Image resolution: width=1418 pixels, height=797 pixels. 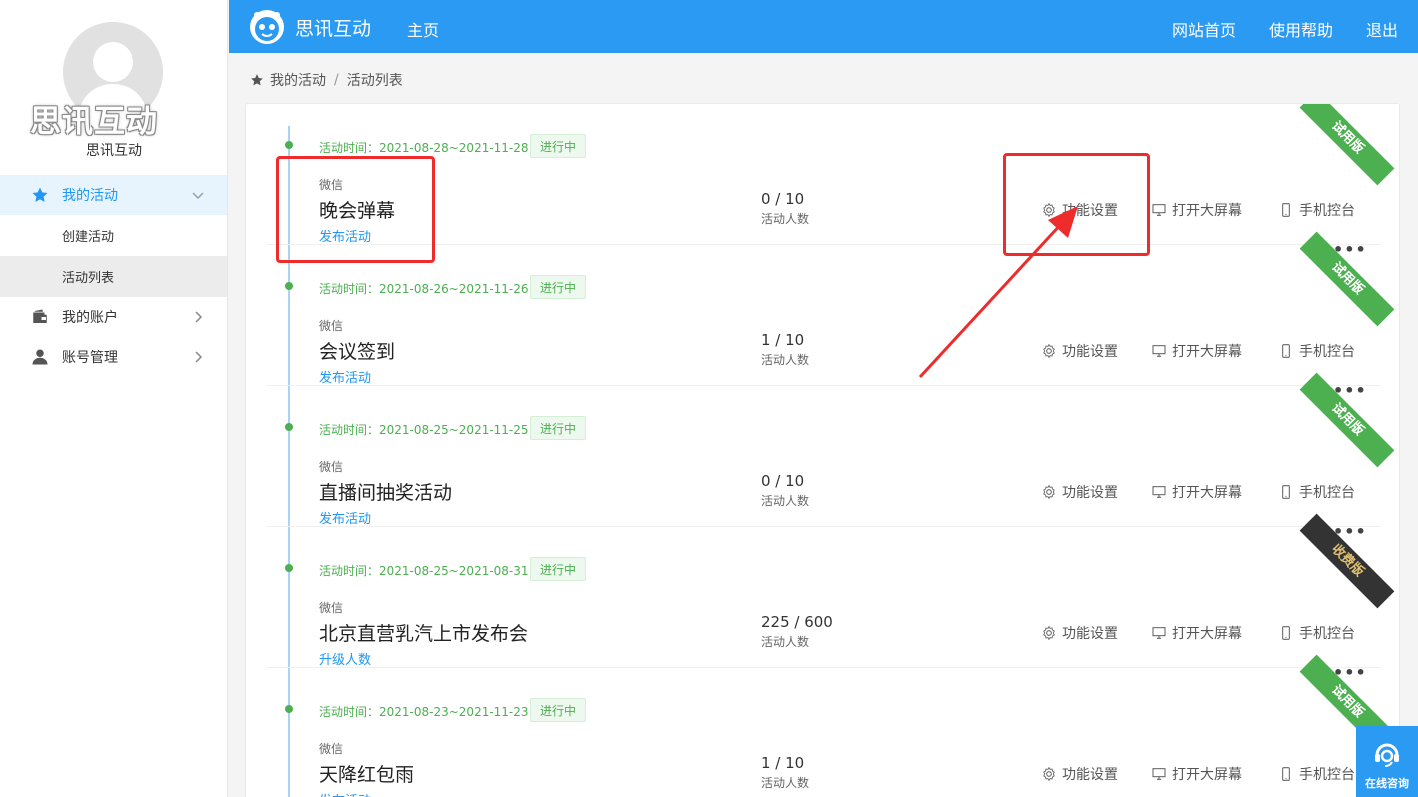 I want to click on activity-title: 天降红包雨, so click(x=366, y=773).